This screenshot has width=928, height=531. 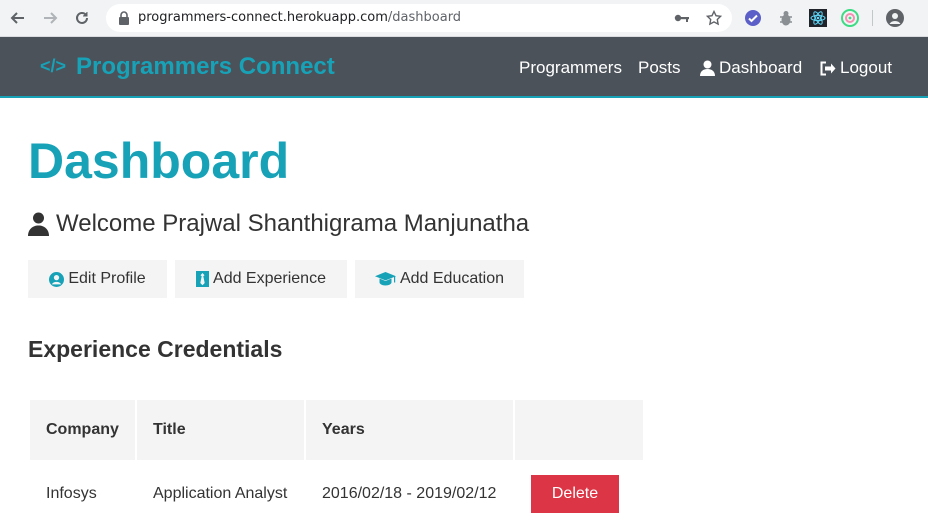 I want to click on column-header-title: Title, so click(x=220, y=430).